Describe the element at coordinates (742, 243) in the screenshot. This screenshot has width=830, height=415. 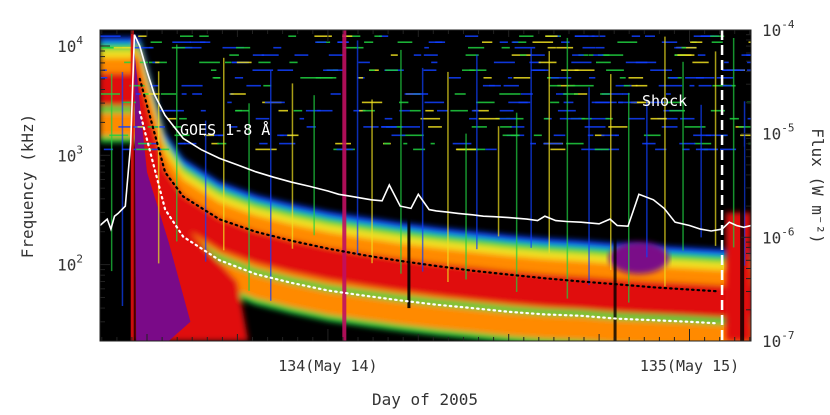
I see `data-gap` at that location.